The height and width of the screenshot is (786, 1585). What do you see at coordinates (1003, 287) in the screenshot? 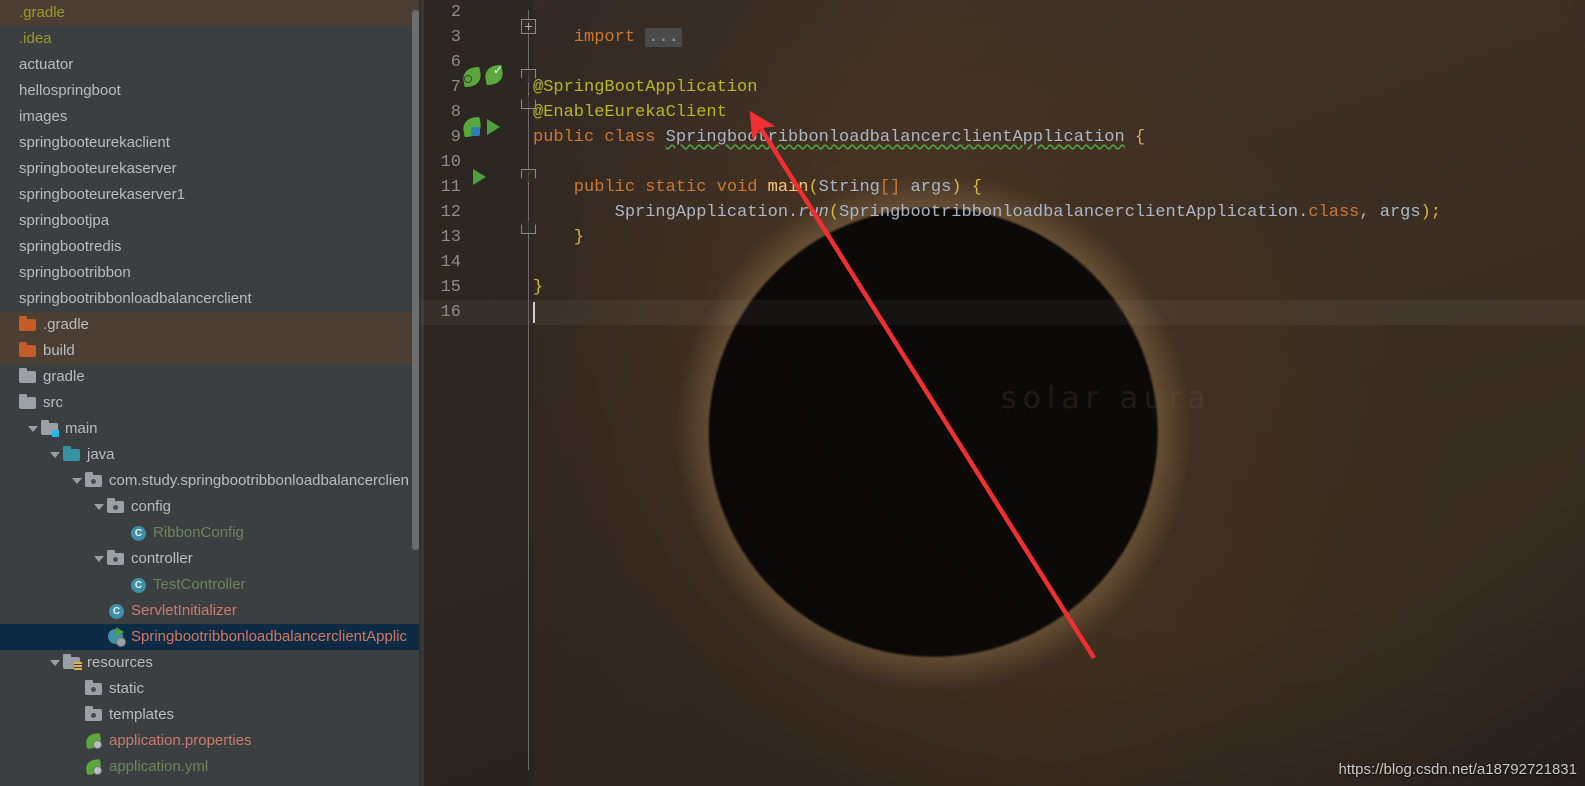
I see `code-line: 15}` at bounding box center [1003, 287].